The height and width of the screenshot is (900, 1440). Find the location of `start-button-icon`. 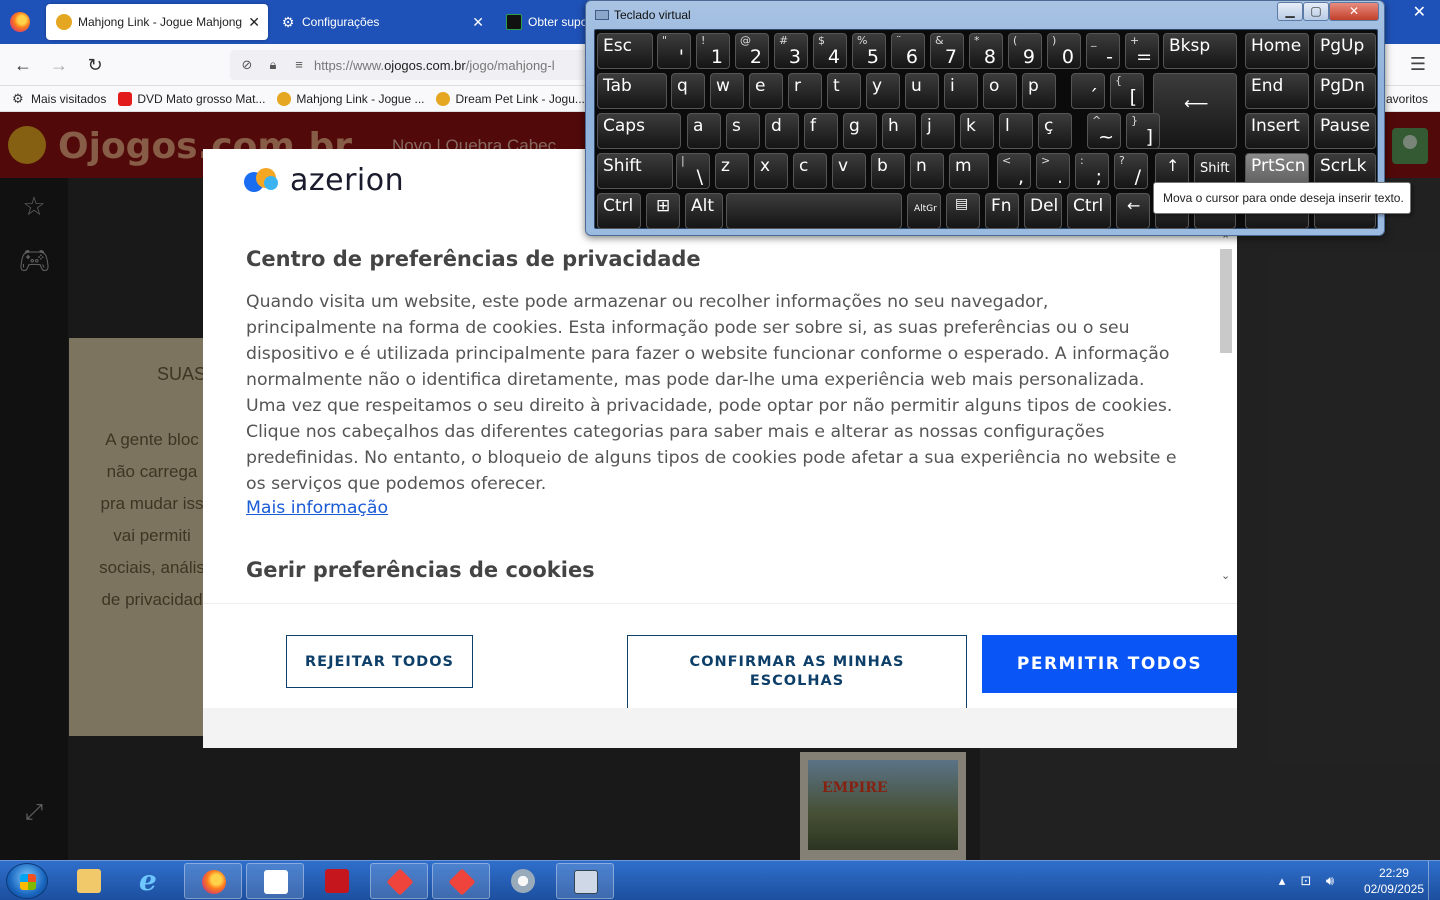

start-button-icon is located at coordinates (27, 881).